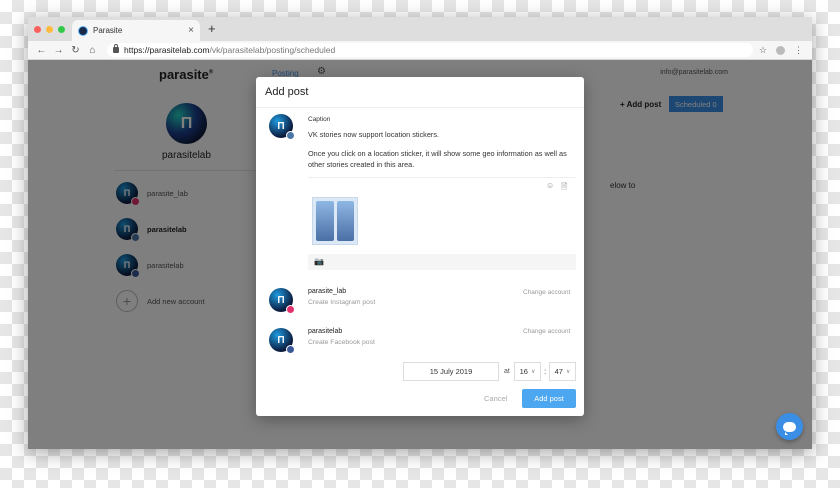 This screenshot has height=488, width=840. I want to click on chat-support-button, so click(789, 426).